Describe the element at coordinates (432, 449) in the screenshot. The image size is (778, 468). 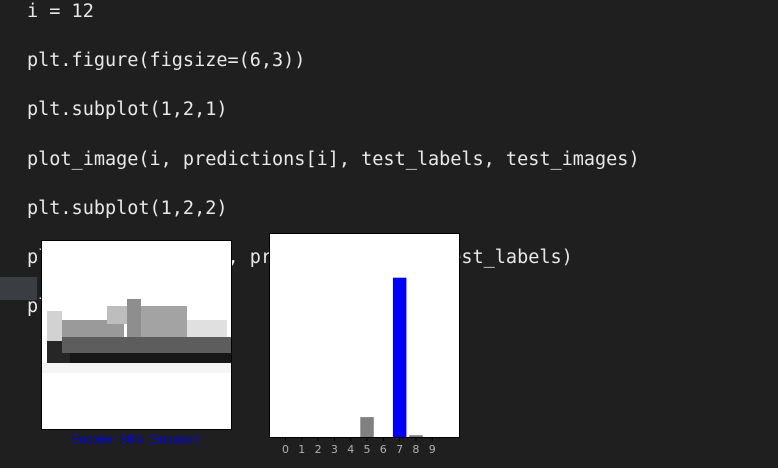
I see `x-tick-label: 9` at that location.